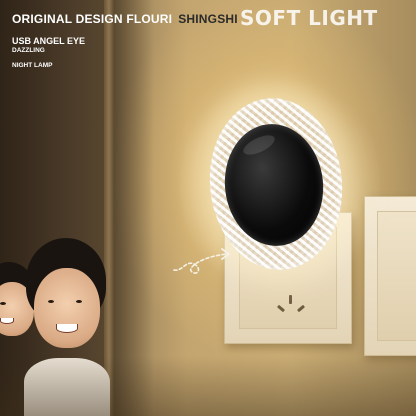 This screenshot has height=416, width=416. Describe the element at coordinates (49, 41) in the screenshot. I see `product-line: USB ANGEL EYE` at that location.